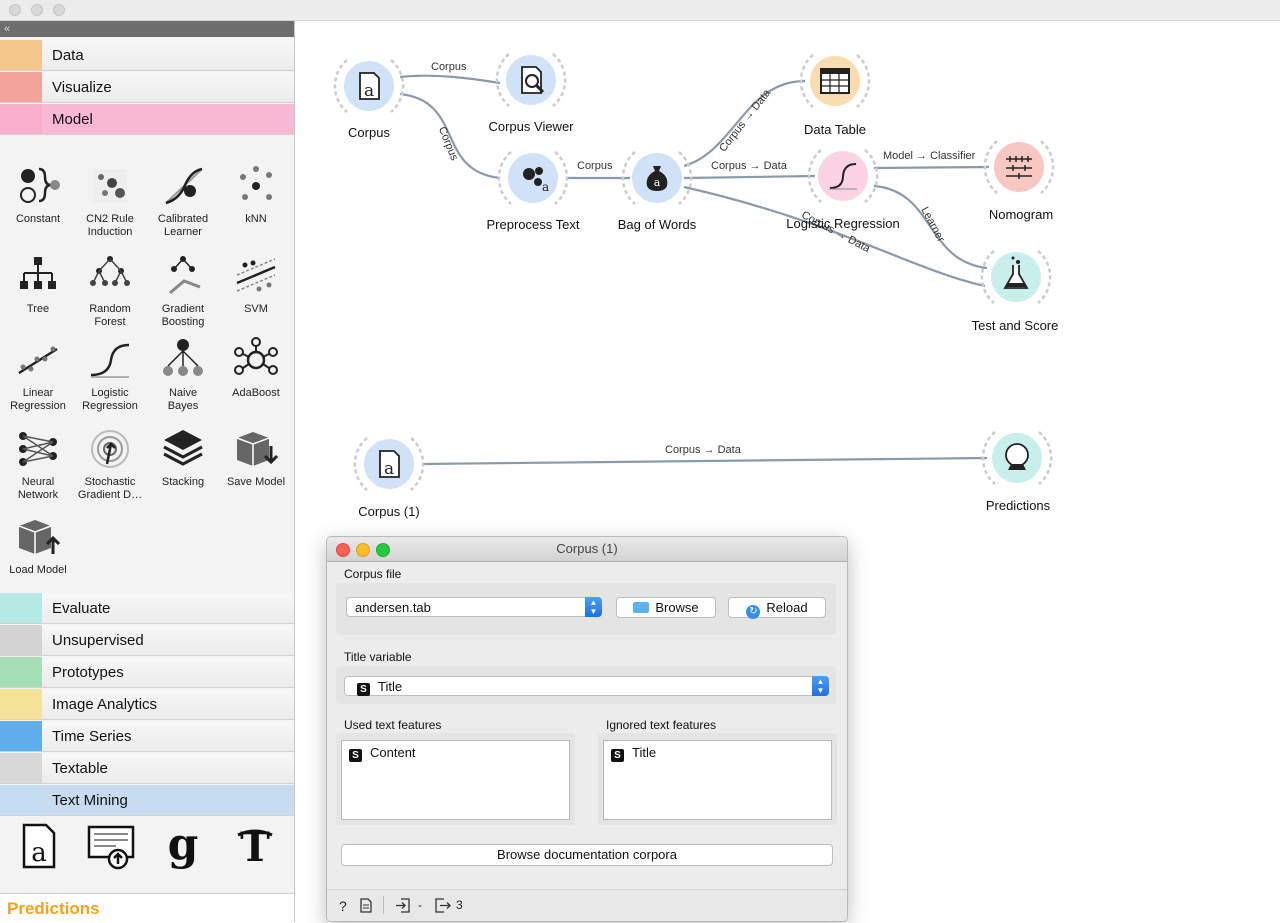 The image size is (1280, 923). I want to click on widget-label: CN2 Rule Induction, so click(110, 225).